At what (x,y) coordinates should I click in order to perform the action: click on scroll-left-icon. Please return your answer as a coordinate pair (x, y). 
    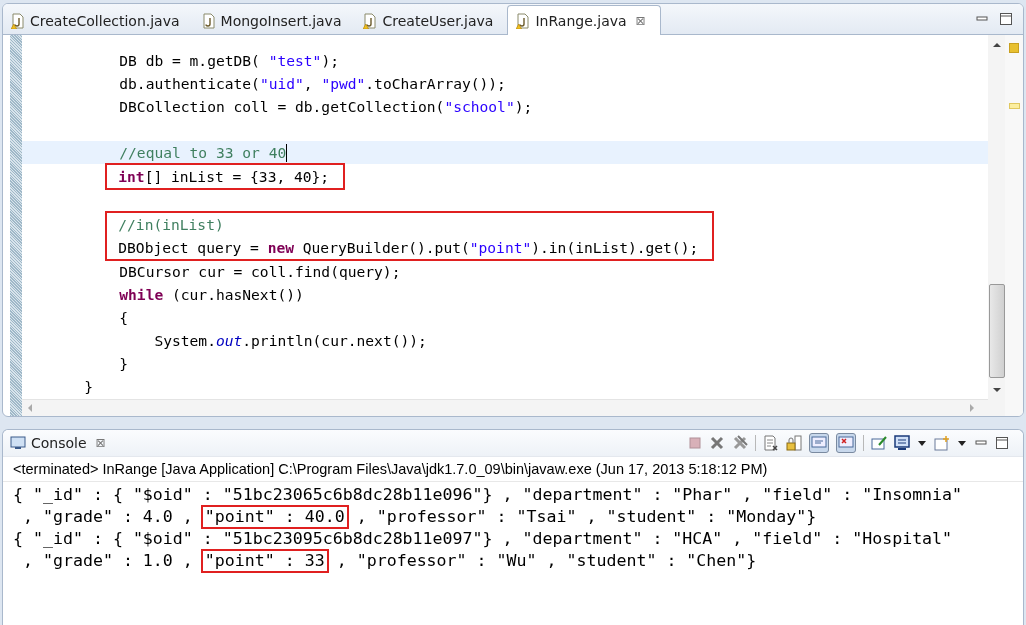
    Looking at the image, I should click on (30, 408).